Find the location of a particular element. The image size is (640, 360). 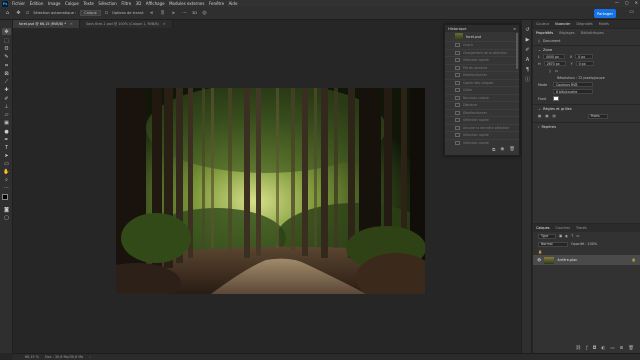

pen-tool-icon: ✒ is located at coordinates (6, 139).